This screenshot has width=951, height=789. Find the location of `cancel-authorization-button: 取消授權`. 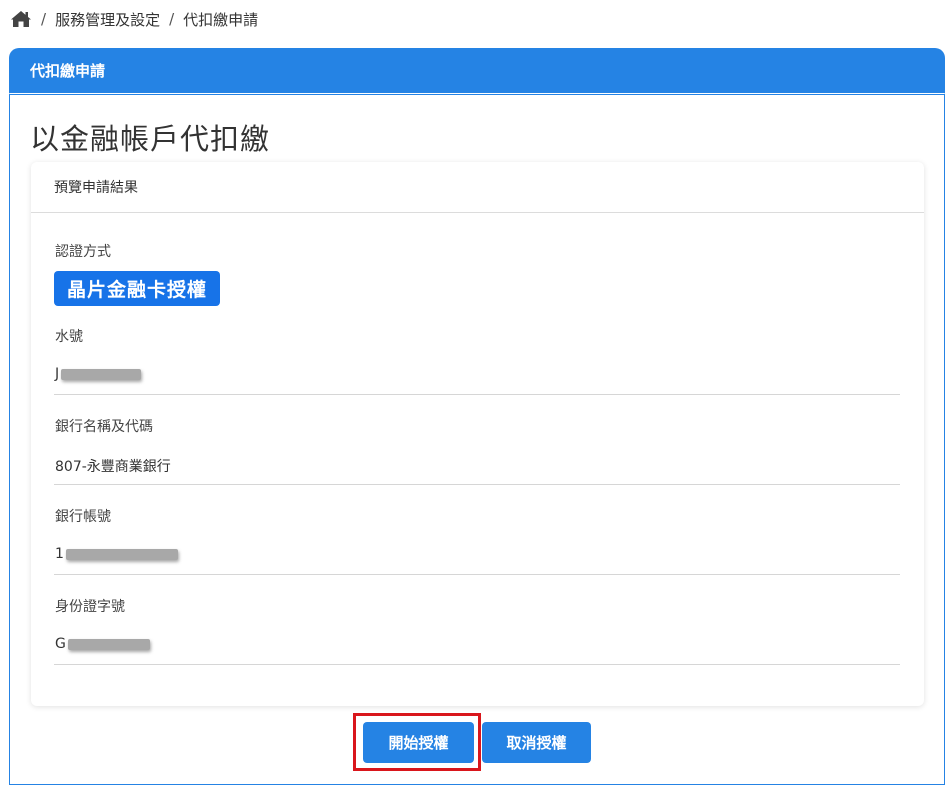

cancel-authorization-button: 取消授權 is located at coordinates (536, 742).